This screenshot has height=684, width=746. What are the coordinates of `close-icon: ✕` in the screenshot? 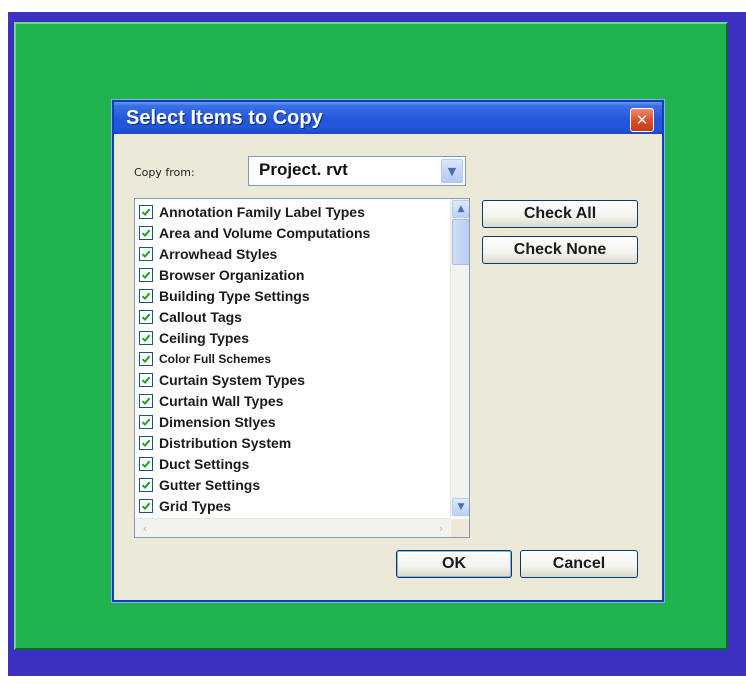 It's located at (642, 120).